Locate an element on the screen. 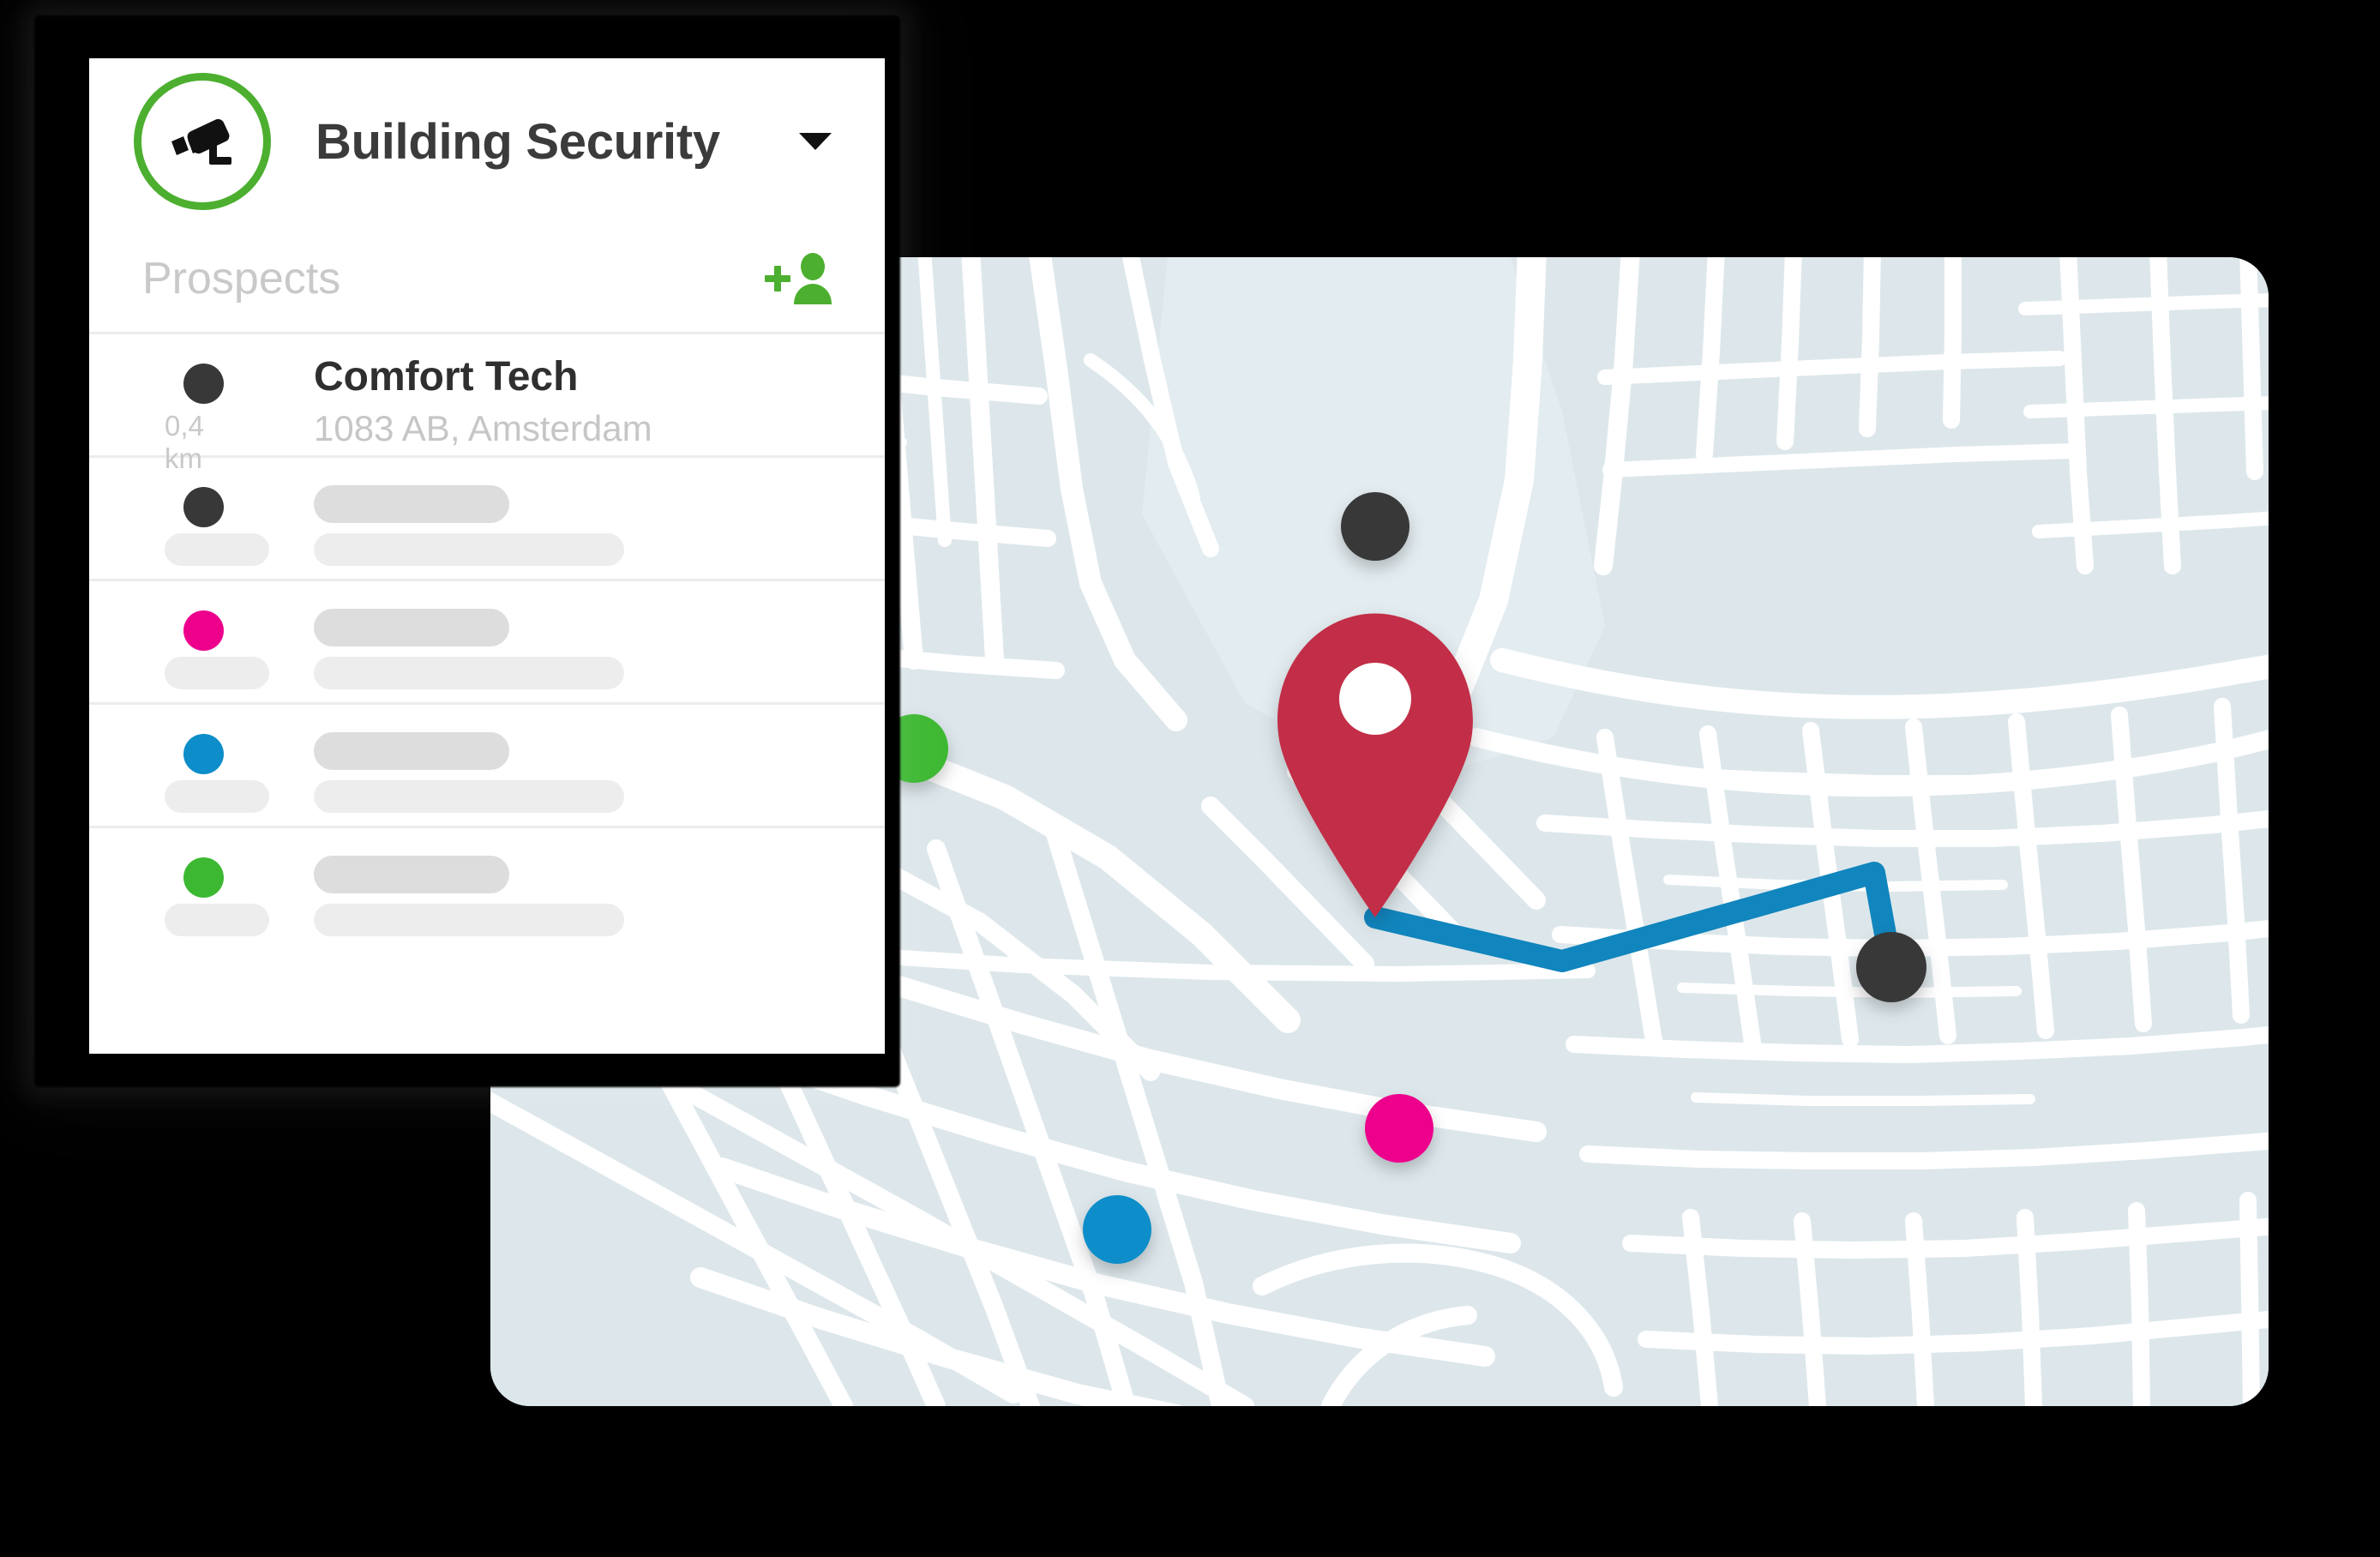 The width and height of the screenshot is (2380, 1557). marker-pink-south is located at coordinates (1399, 1128).